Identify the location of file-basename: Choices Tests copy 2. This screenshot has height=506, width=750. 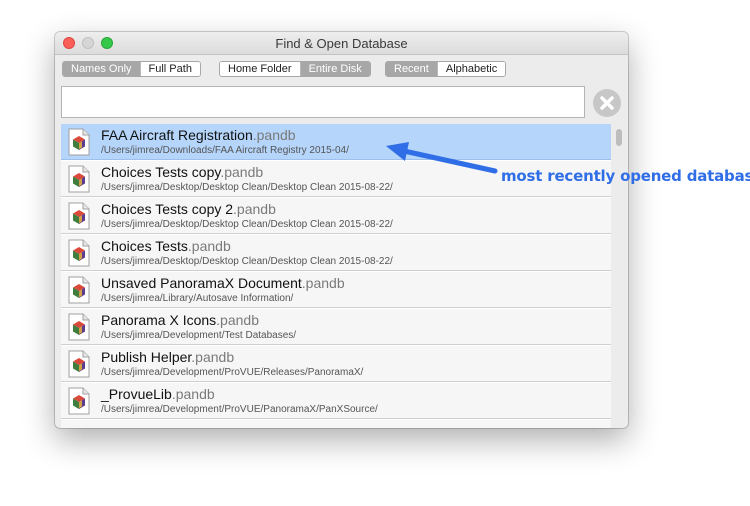
(167, 209).